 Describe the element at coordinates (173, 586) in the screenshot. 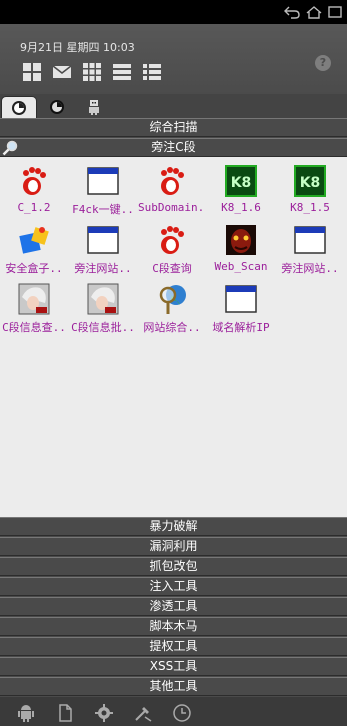

I see `category-bar: 注入工具` at that location.